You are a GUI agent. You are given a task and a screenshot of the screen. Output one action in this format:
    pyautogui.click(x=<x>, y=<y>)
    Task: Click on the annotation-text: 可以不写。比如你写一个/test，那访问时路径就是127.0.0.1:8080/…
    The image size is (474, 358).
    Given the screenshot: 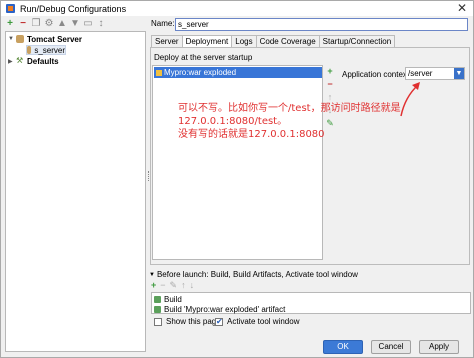 What is the action you would take?
    pyautogui.click(x=326, y=121)
    